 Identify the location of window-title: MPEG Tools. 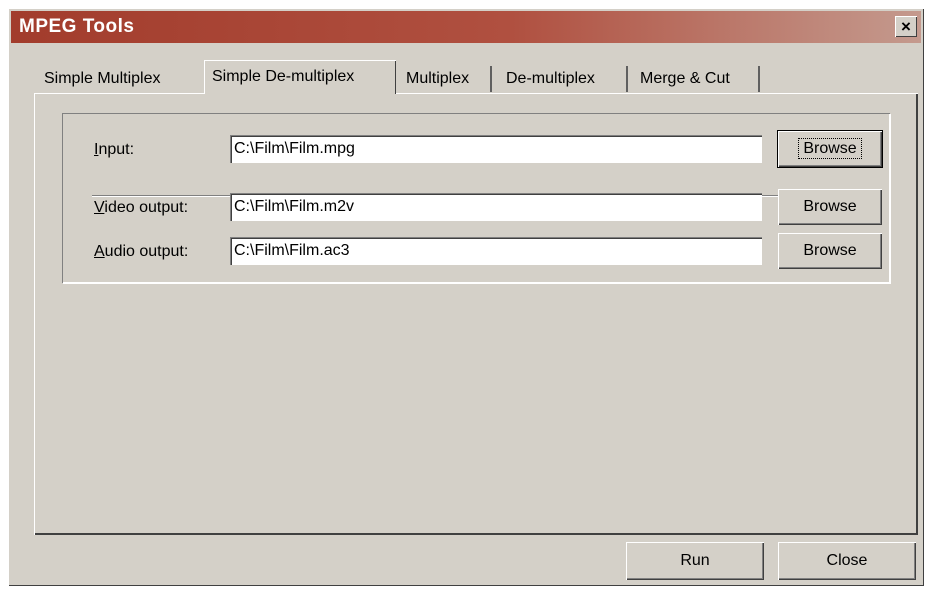
(77, 26).